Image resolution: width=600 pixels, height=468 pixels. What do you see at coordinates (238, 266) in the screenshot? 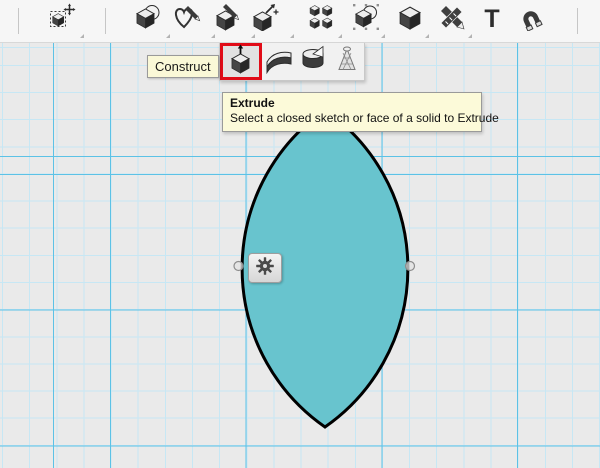
I see `left-vertex-handle` at bounding box center [238, 266].